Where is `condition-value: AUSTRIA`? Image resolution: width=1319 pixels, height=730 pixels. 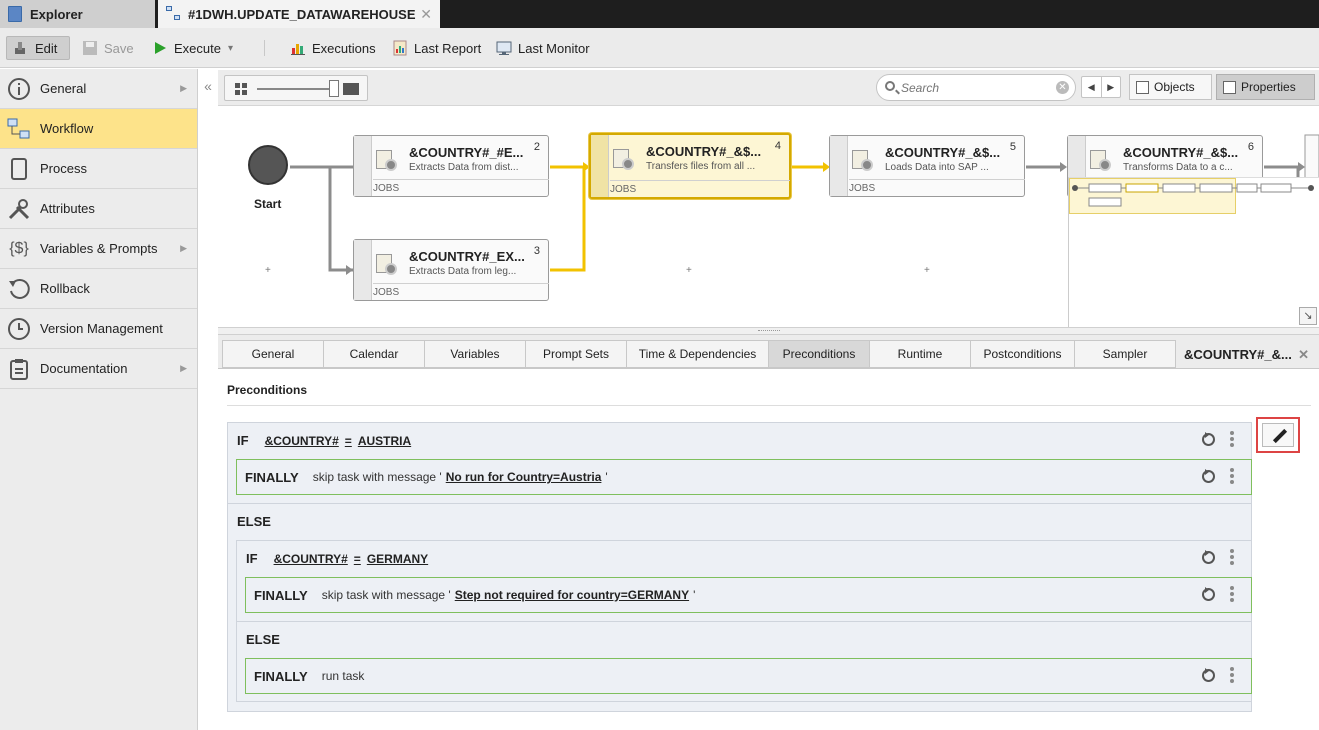 condition-value: AUSTRIA is located at coordinates (384, 441).